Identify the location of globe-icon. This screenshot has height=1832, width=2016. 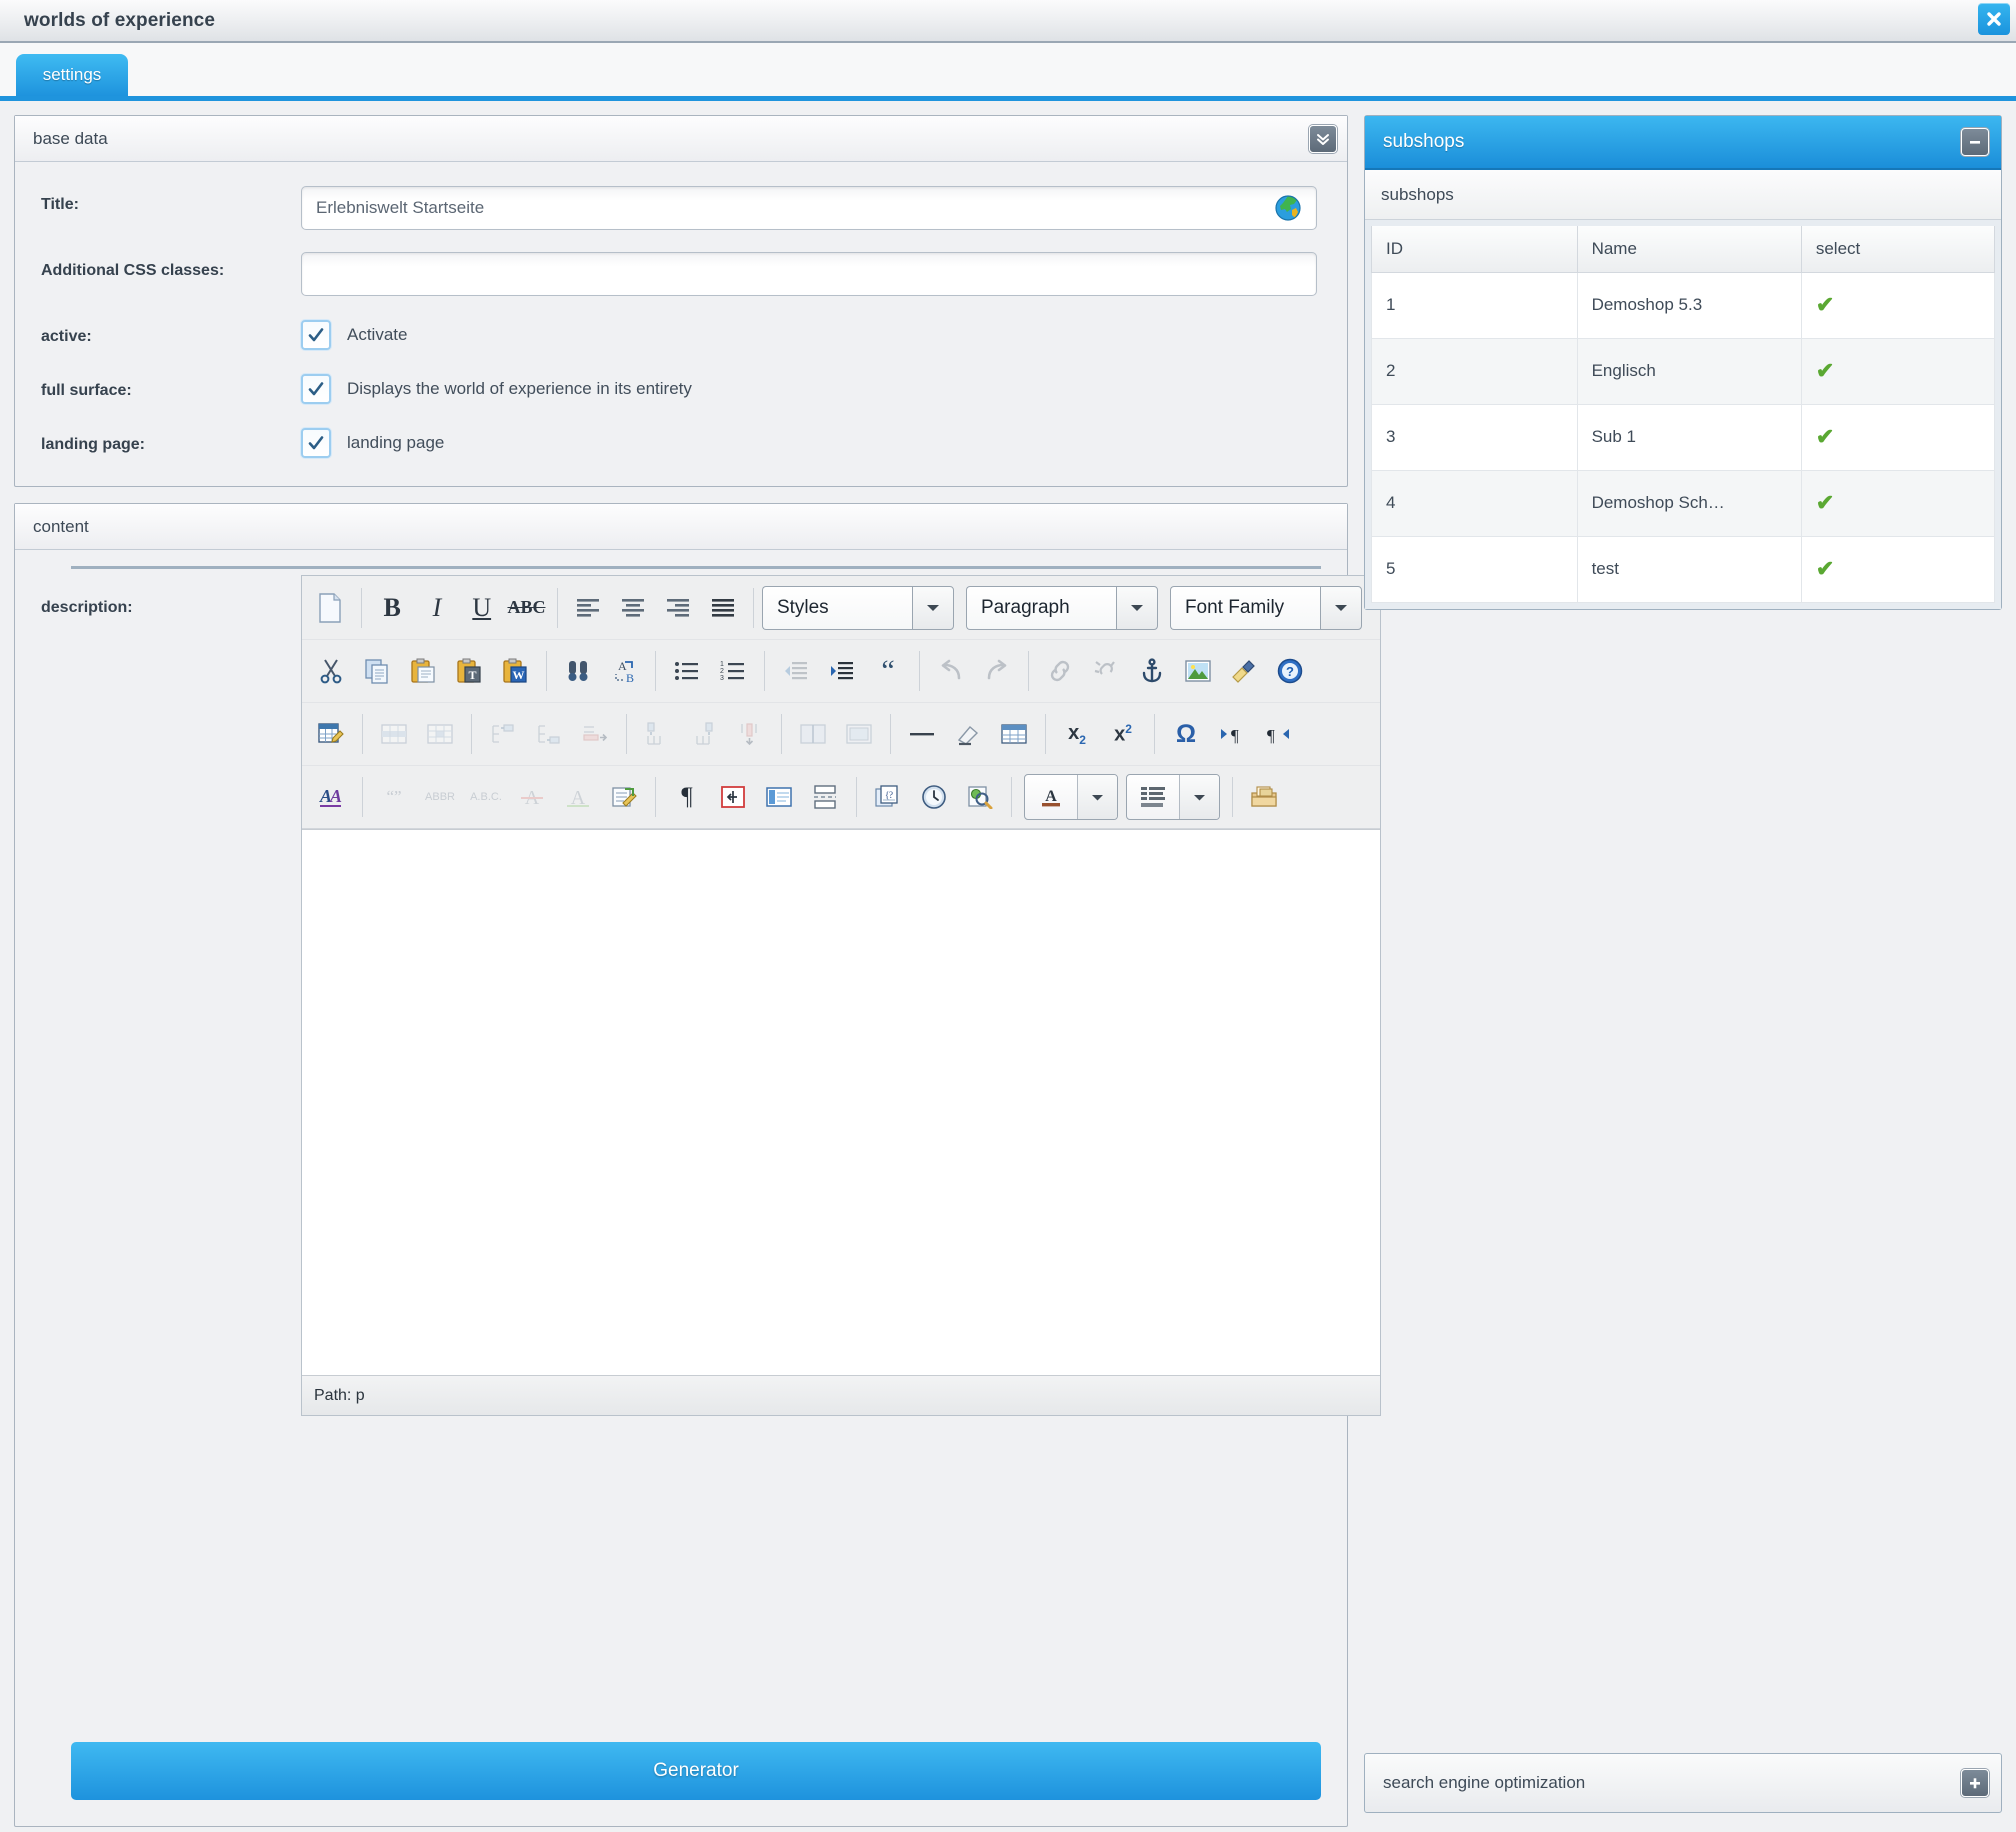
(1288, 210).